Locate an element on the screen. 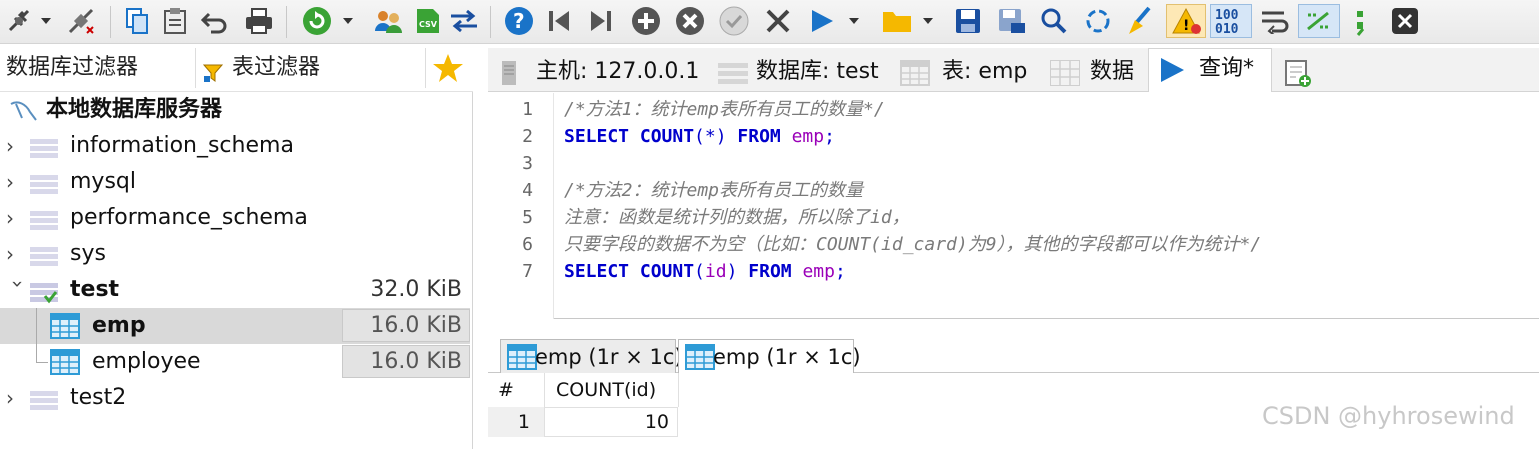  grid-cell-value: 10 is located at coordinates (656, 422).